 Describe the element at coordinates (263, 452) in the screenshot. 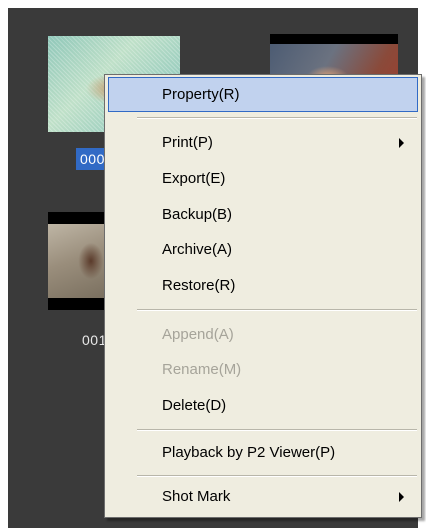

I see `menu-item-playback-p2-viewer: Playback by P2 Viewer(P)` at that location.